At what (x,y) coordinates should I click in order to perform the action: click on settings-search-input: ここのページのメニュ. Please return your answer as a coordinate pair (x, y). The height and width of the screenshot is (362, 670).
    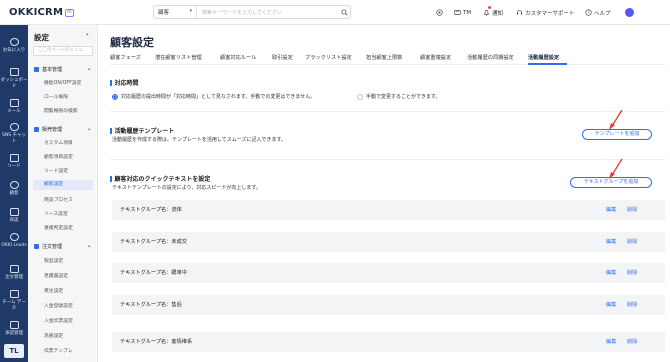
    Looking at the image, I should click on (63, 51).